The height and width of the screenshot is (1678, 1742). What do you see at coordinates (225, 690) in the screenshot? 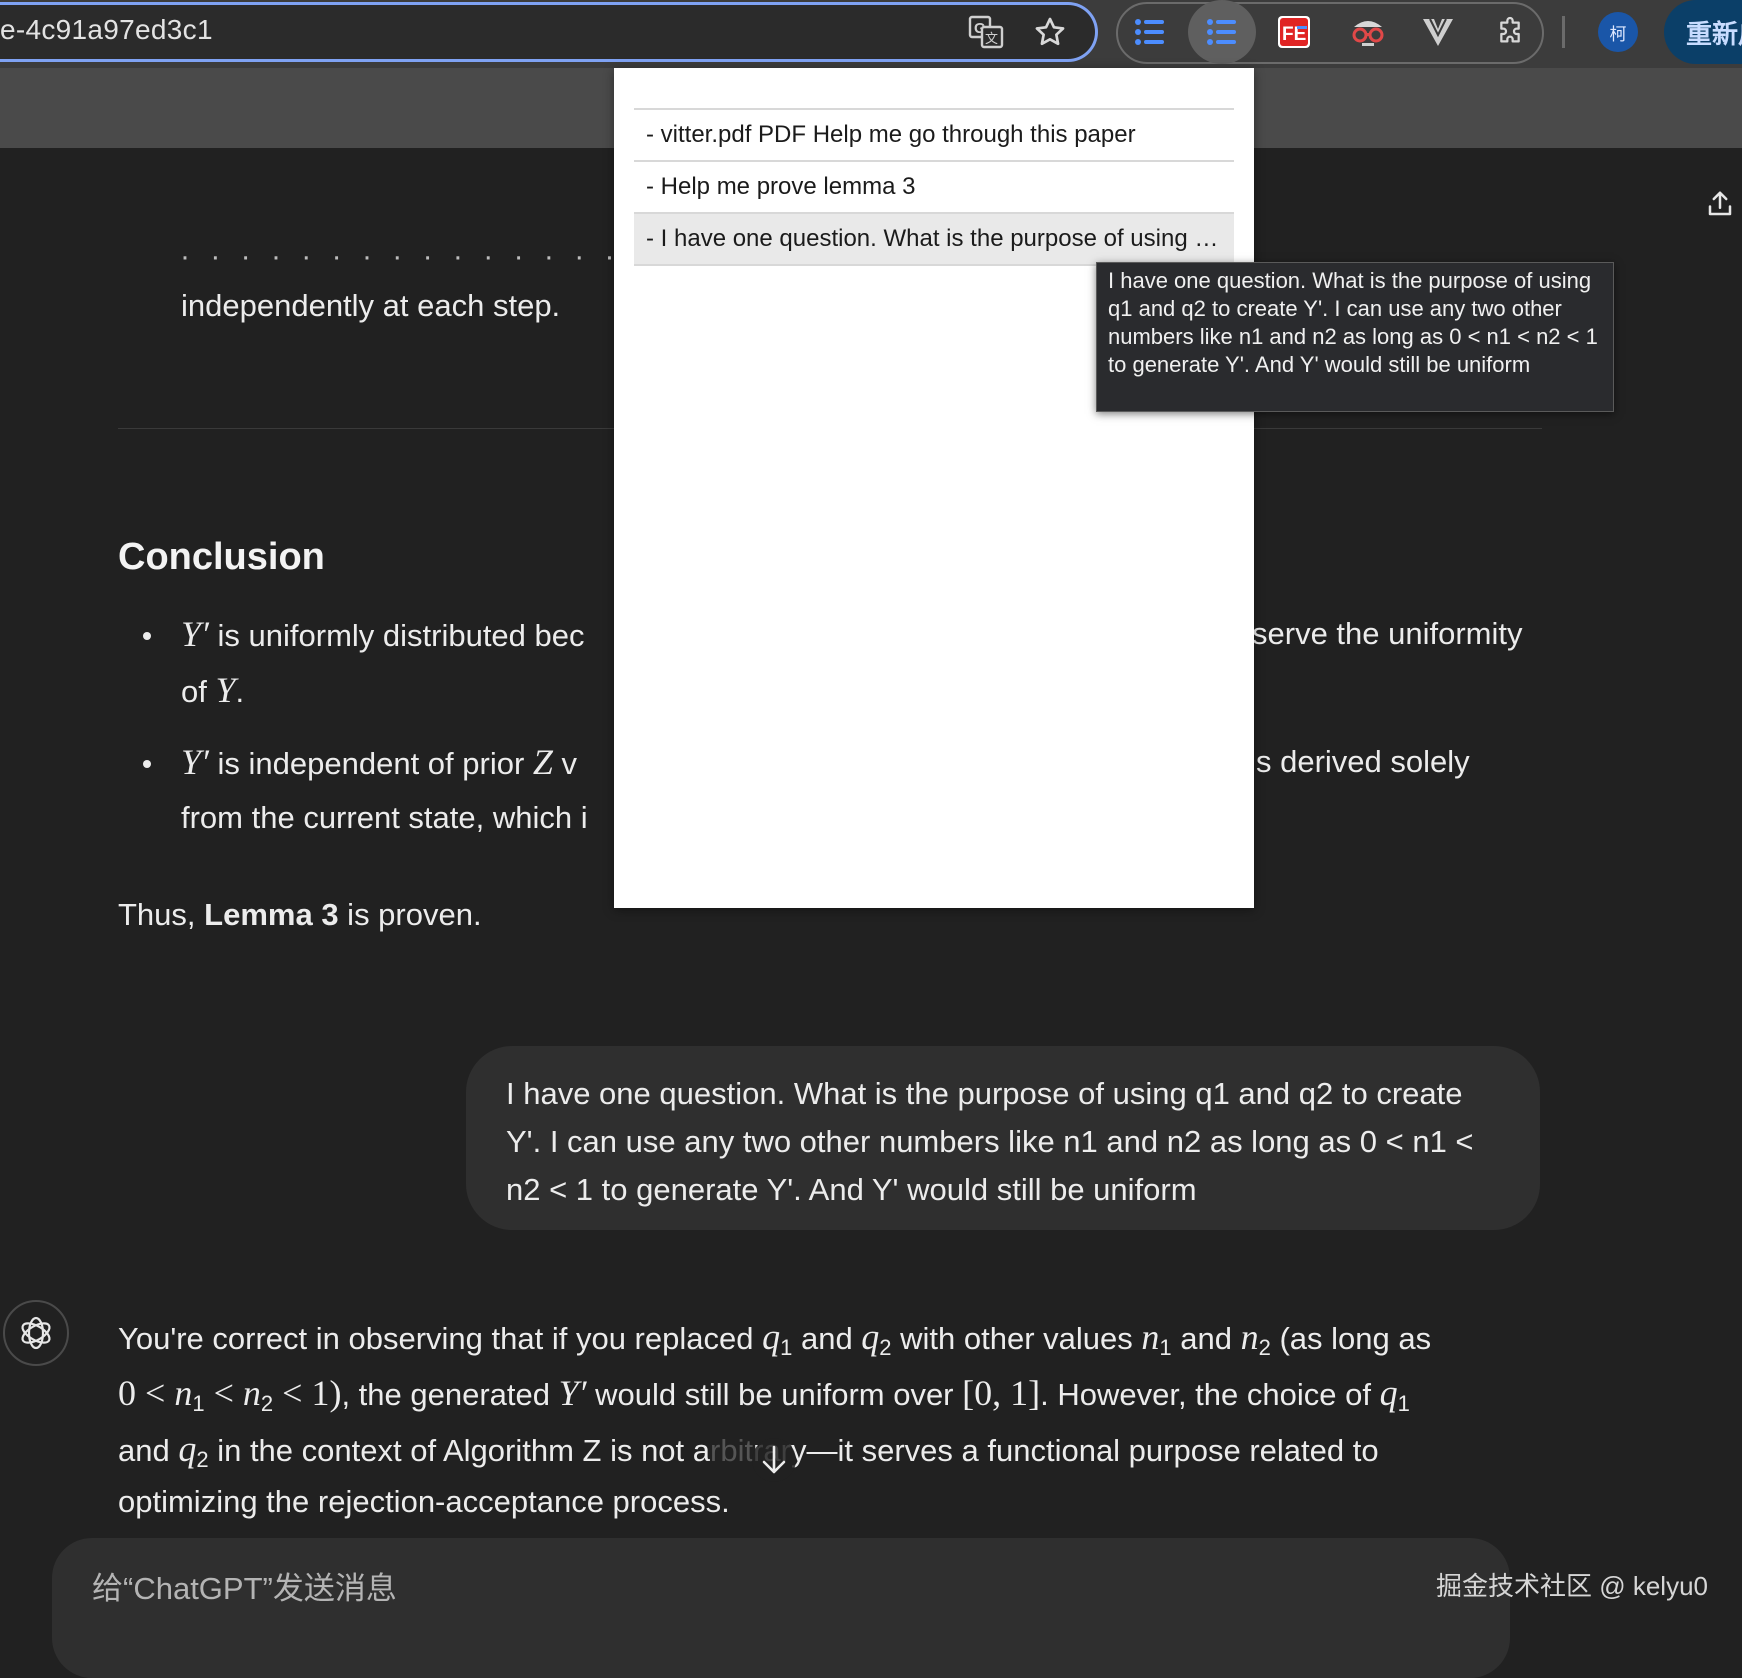
I see `math-y: Y` at bounding box center [225, 690].